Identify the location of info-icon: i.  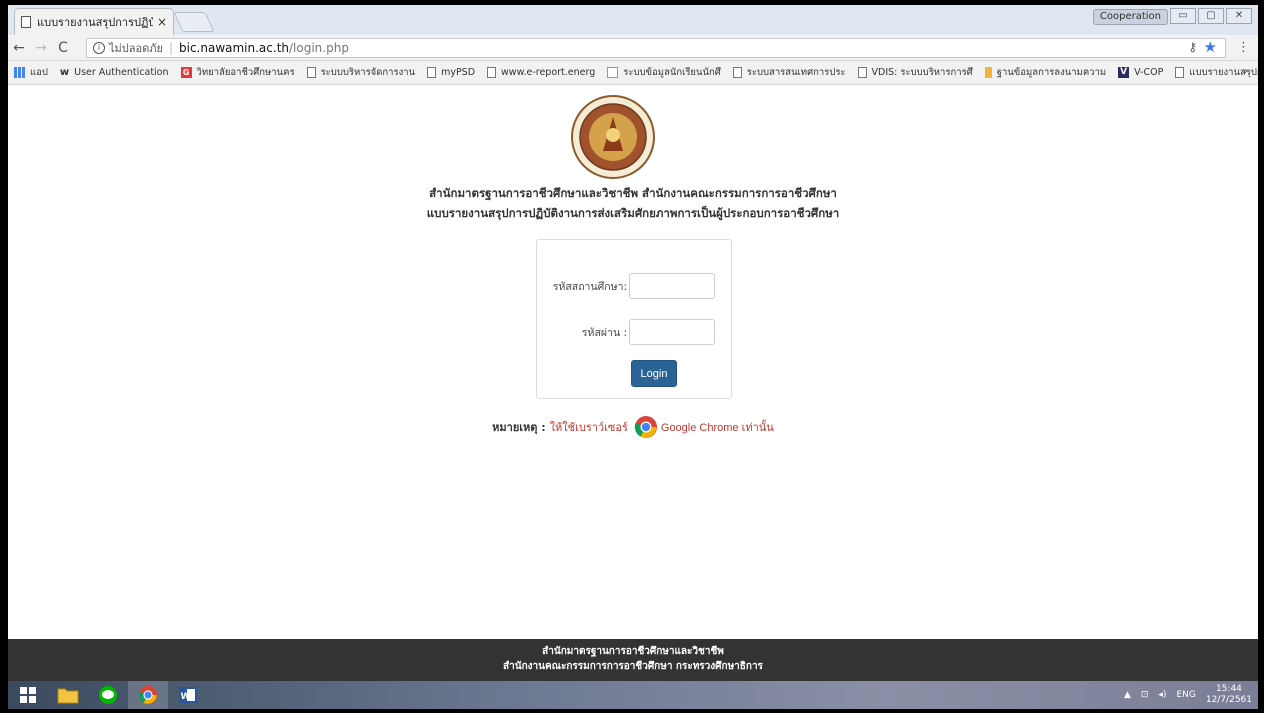
(99, 48).